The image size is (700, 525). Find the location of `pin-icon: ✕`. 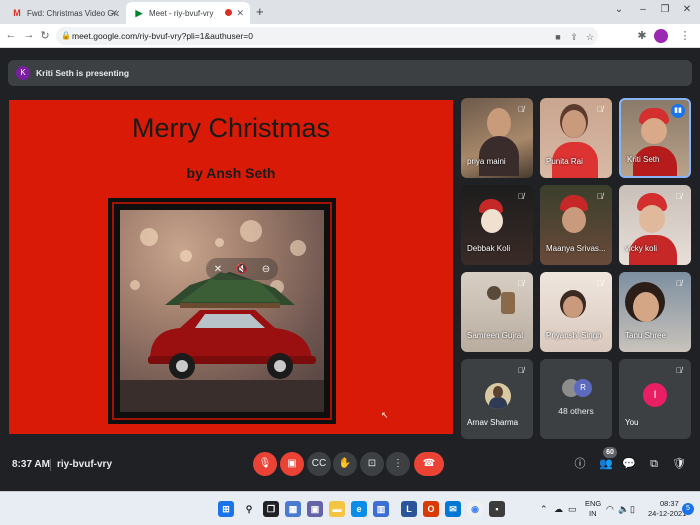

pin-icon: ✕ is located at coordinates (218, 269).